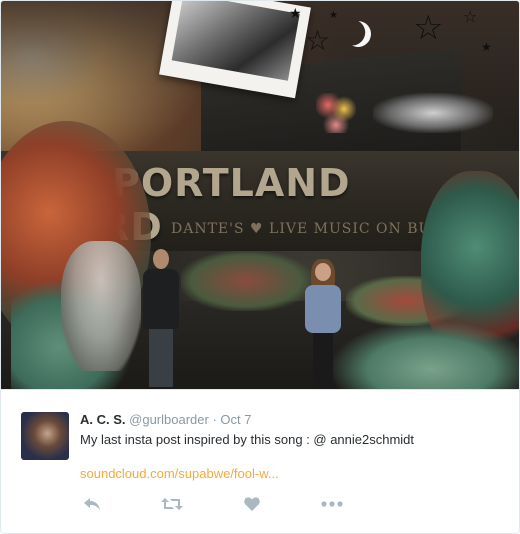 The height and width of the screenshot is (534, 520). I want to click on tweet-date: Oct 7, so click(235, 419).